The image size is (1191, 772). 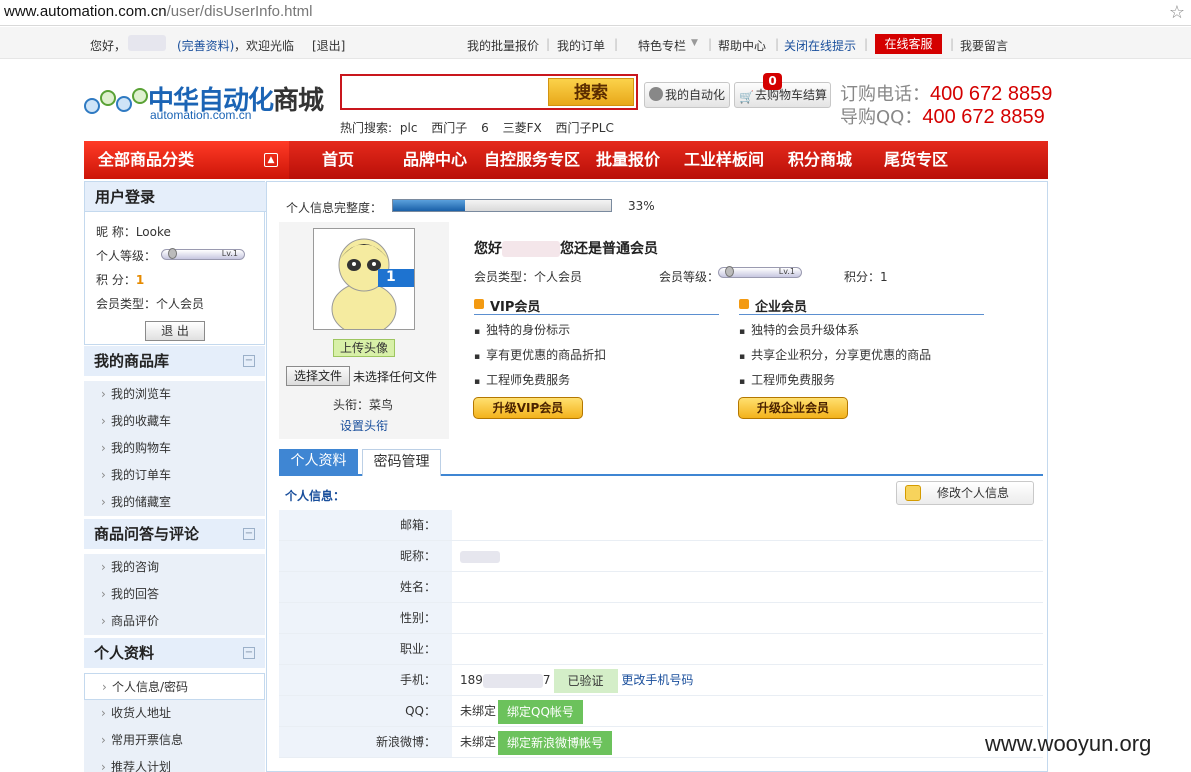 I want to click on nav-item-clearance: 尾货专区, so click(x=916, y=160).